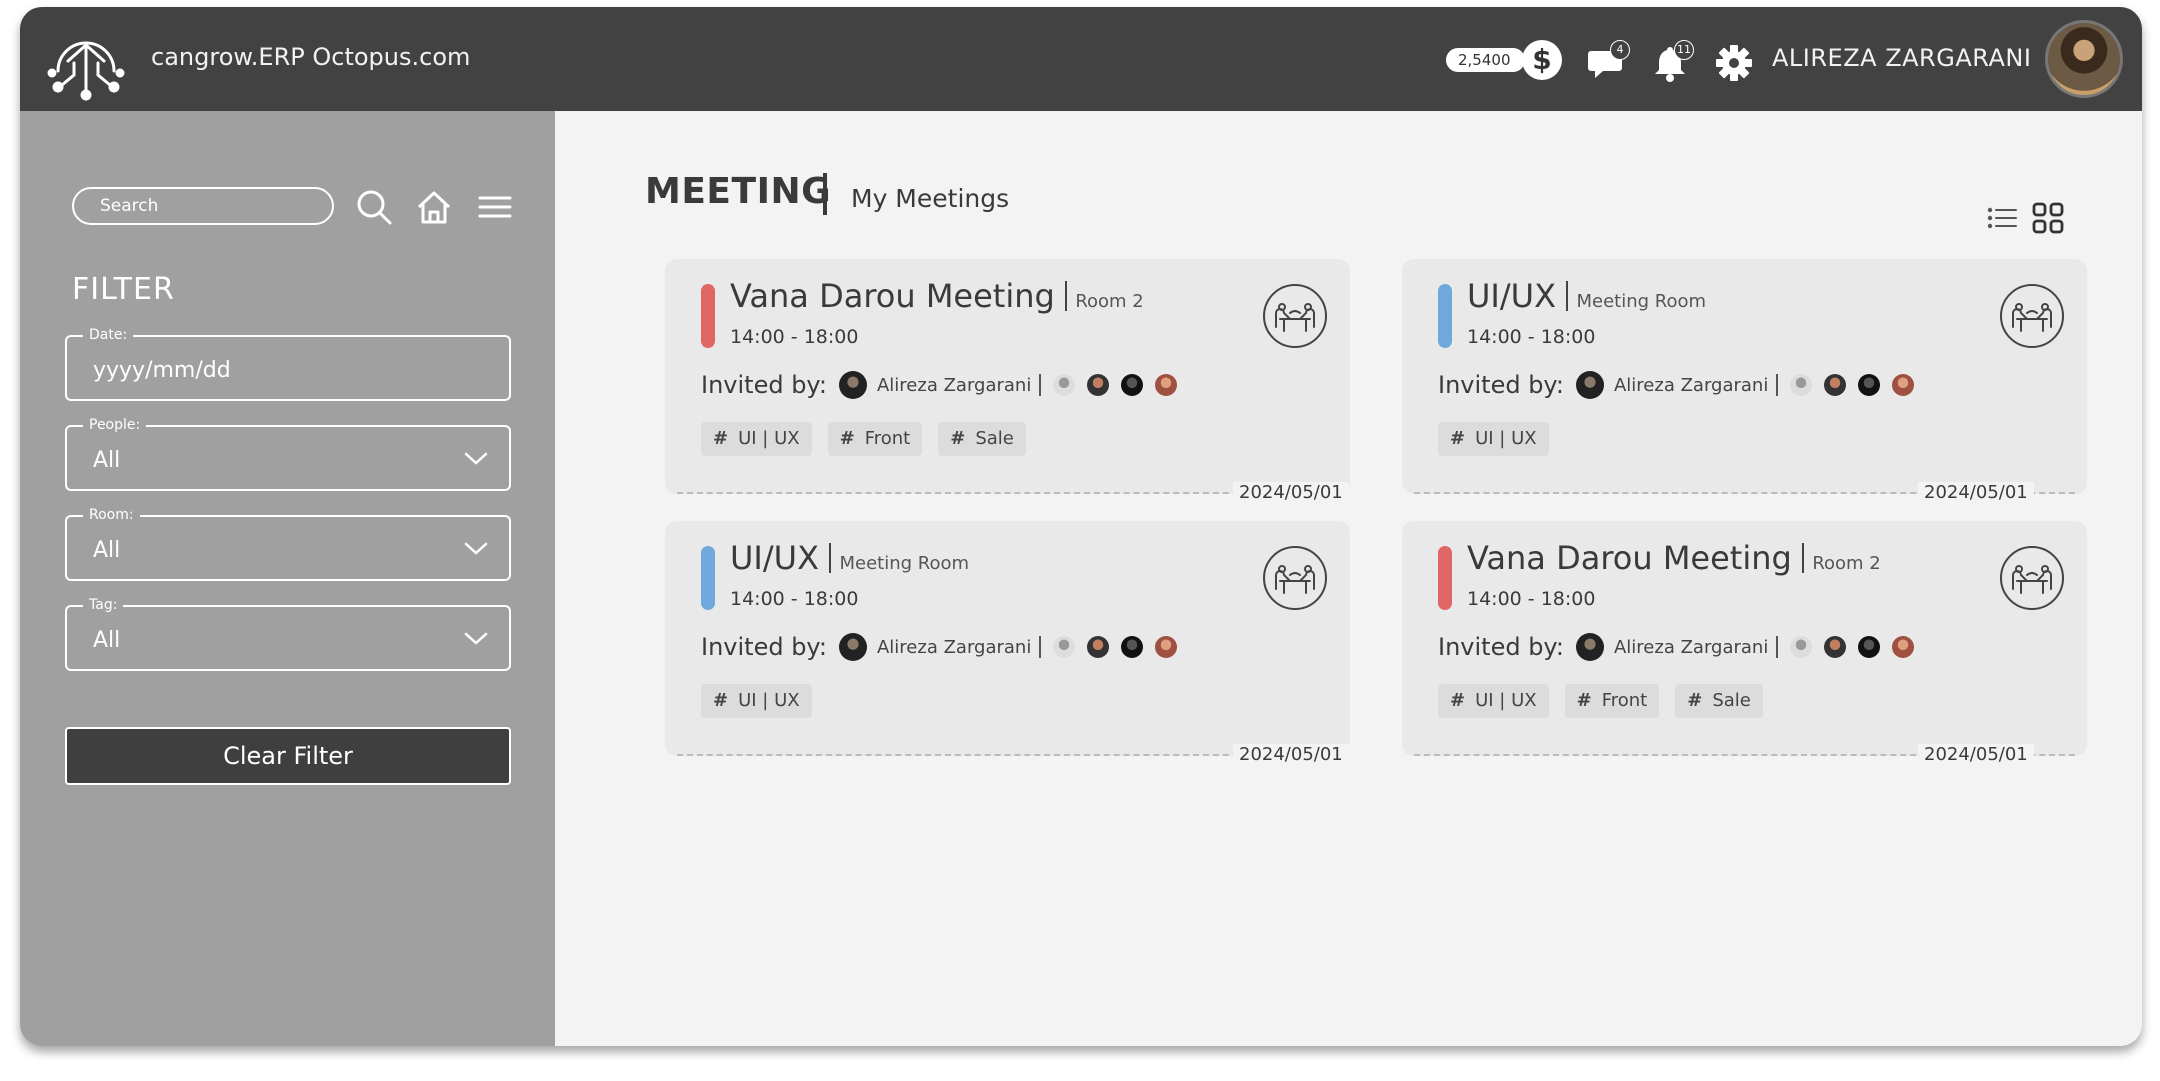  Describe the element at coordinates (288, 454) in the screenshot. I see `people-select: People: All` at that location.